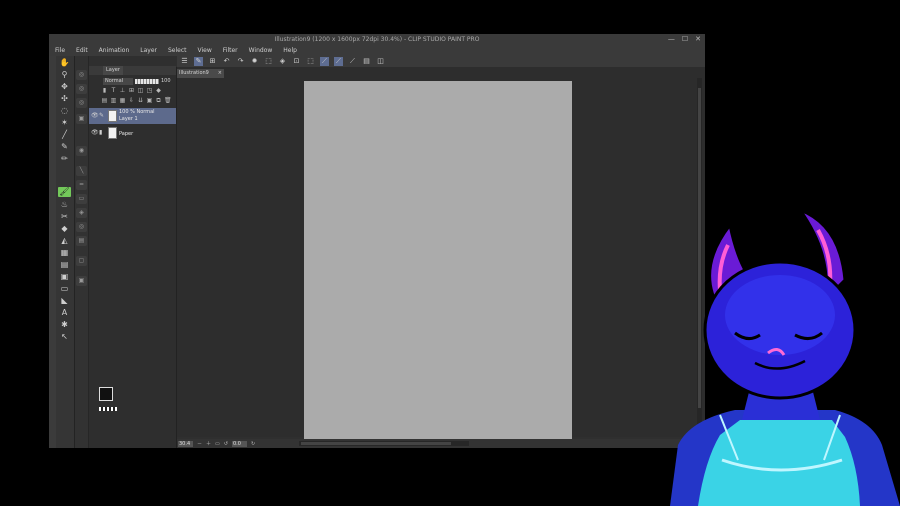  What do you see at coordinates (685, 39) in the screenshot?
I see `maximize-button: ☐` at bounding box center [685, 39].